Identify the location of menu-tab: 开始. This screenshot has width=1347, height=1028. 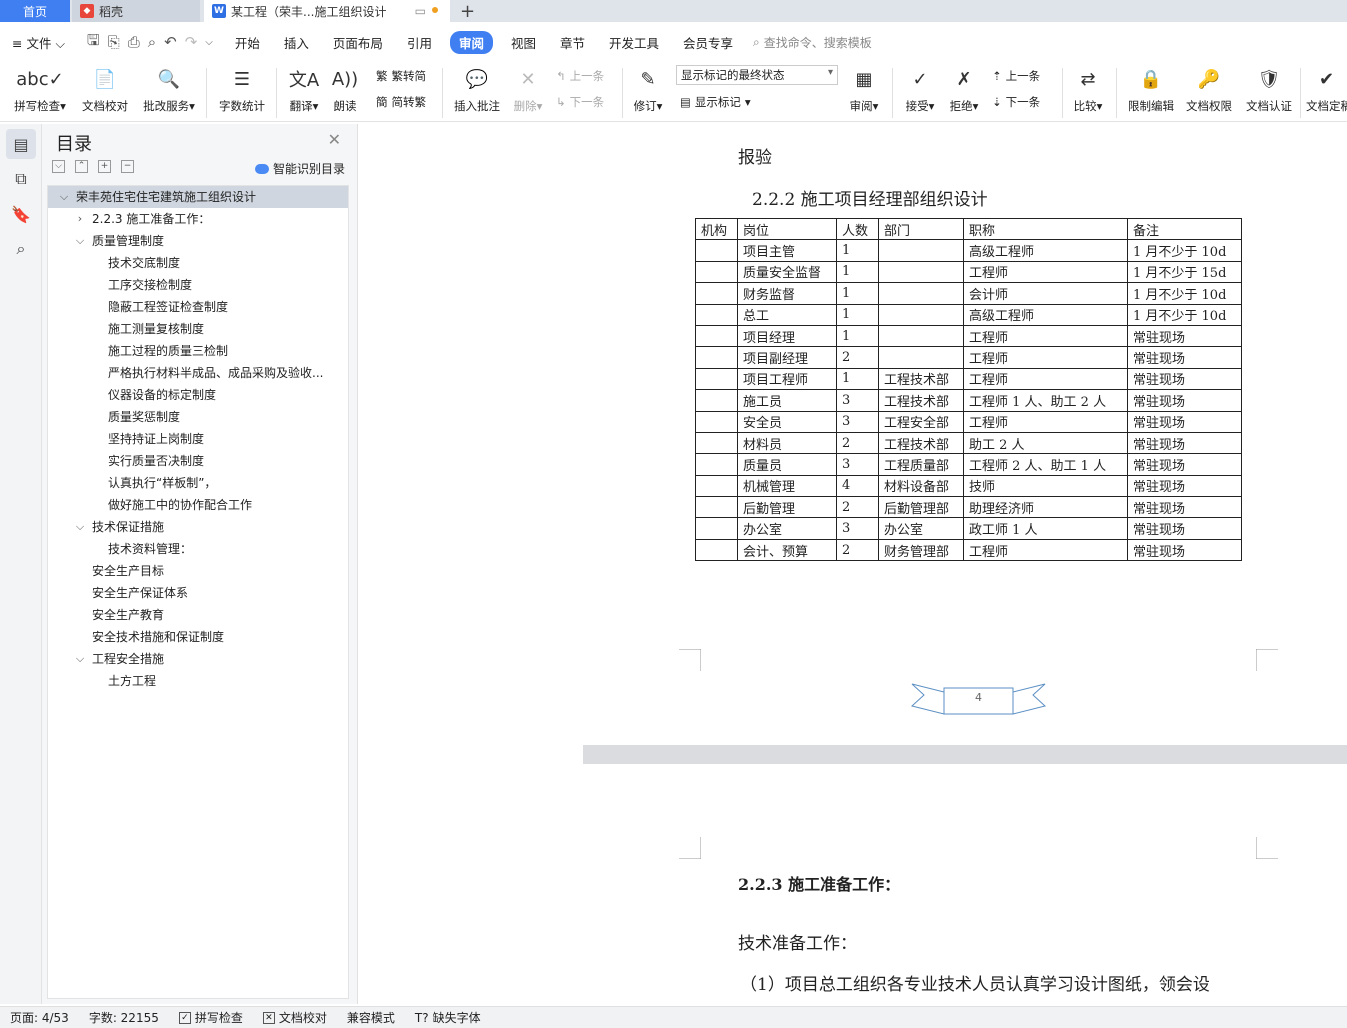
(247, 42).